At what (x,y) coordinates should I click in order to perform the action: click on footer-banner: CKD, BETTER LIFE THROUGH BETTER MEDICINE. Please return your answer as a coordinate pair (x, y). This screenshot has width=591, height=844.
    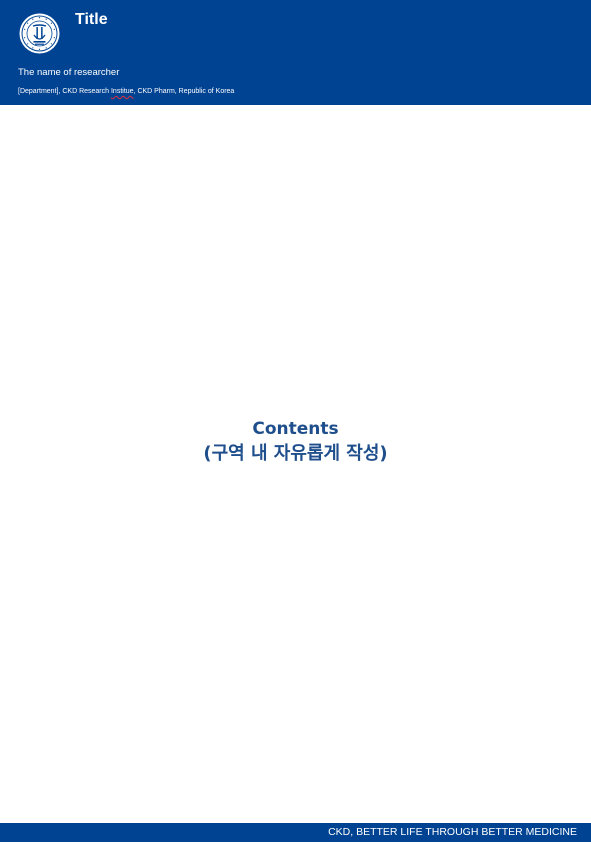
    Looking at the image, I should click on (295, 832).